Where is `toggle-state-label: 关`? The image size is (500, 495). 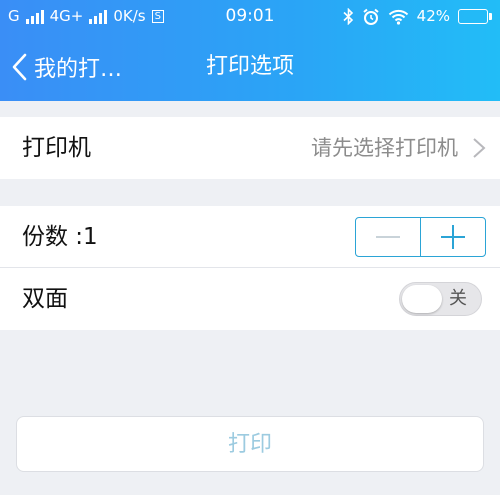 toggle-state-label: 关 is located at coordinates (458, 298).